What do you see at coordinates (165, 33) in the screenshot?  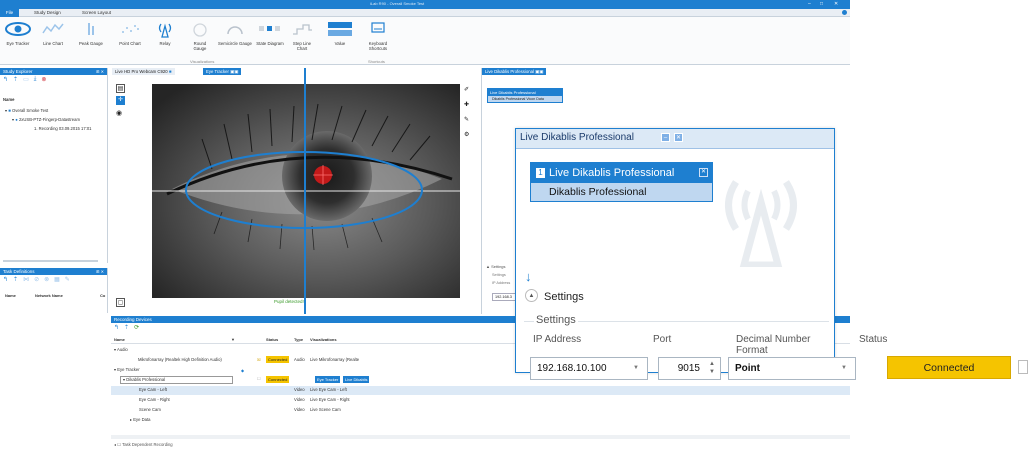 I see `relay-button: Relay` at bounding box center [165, 33].